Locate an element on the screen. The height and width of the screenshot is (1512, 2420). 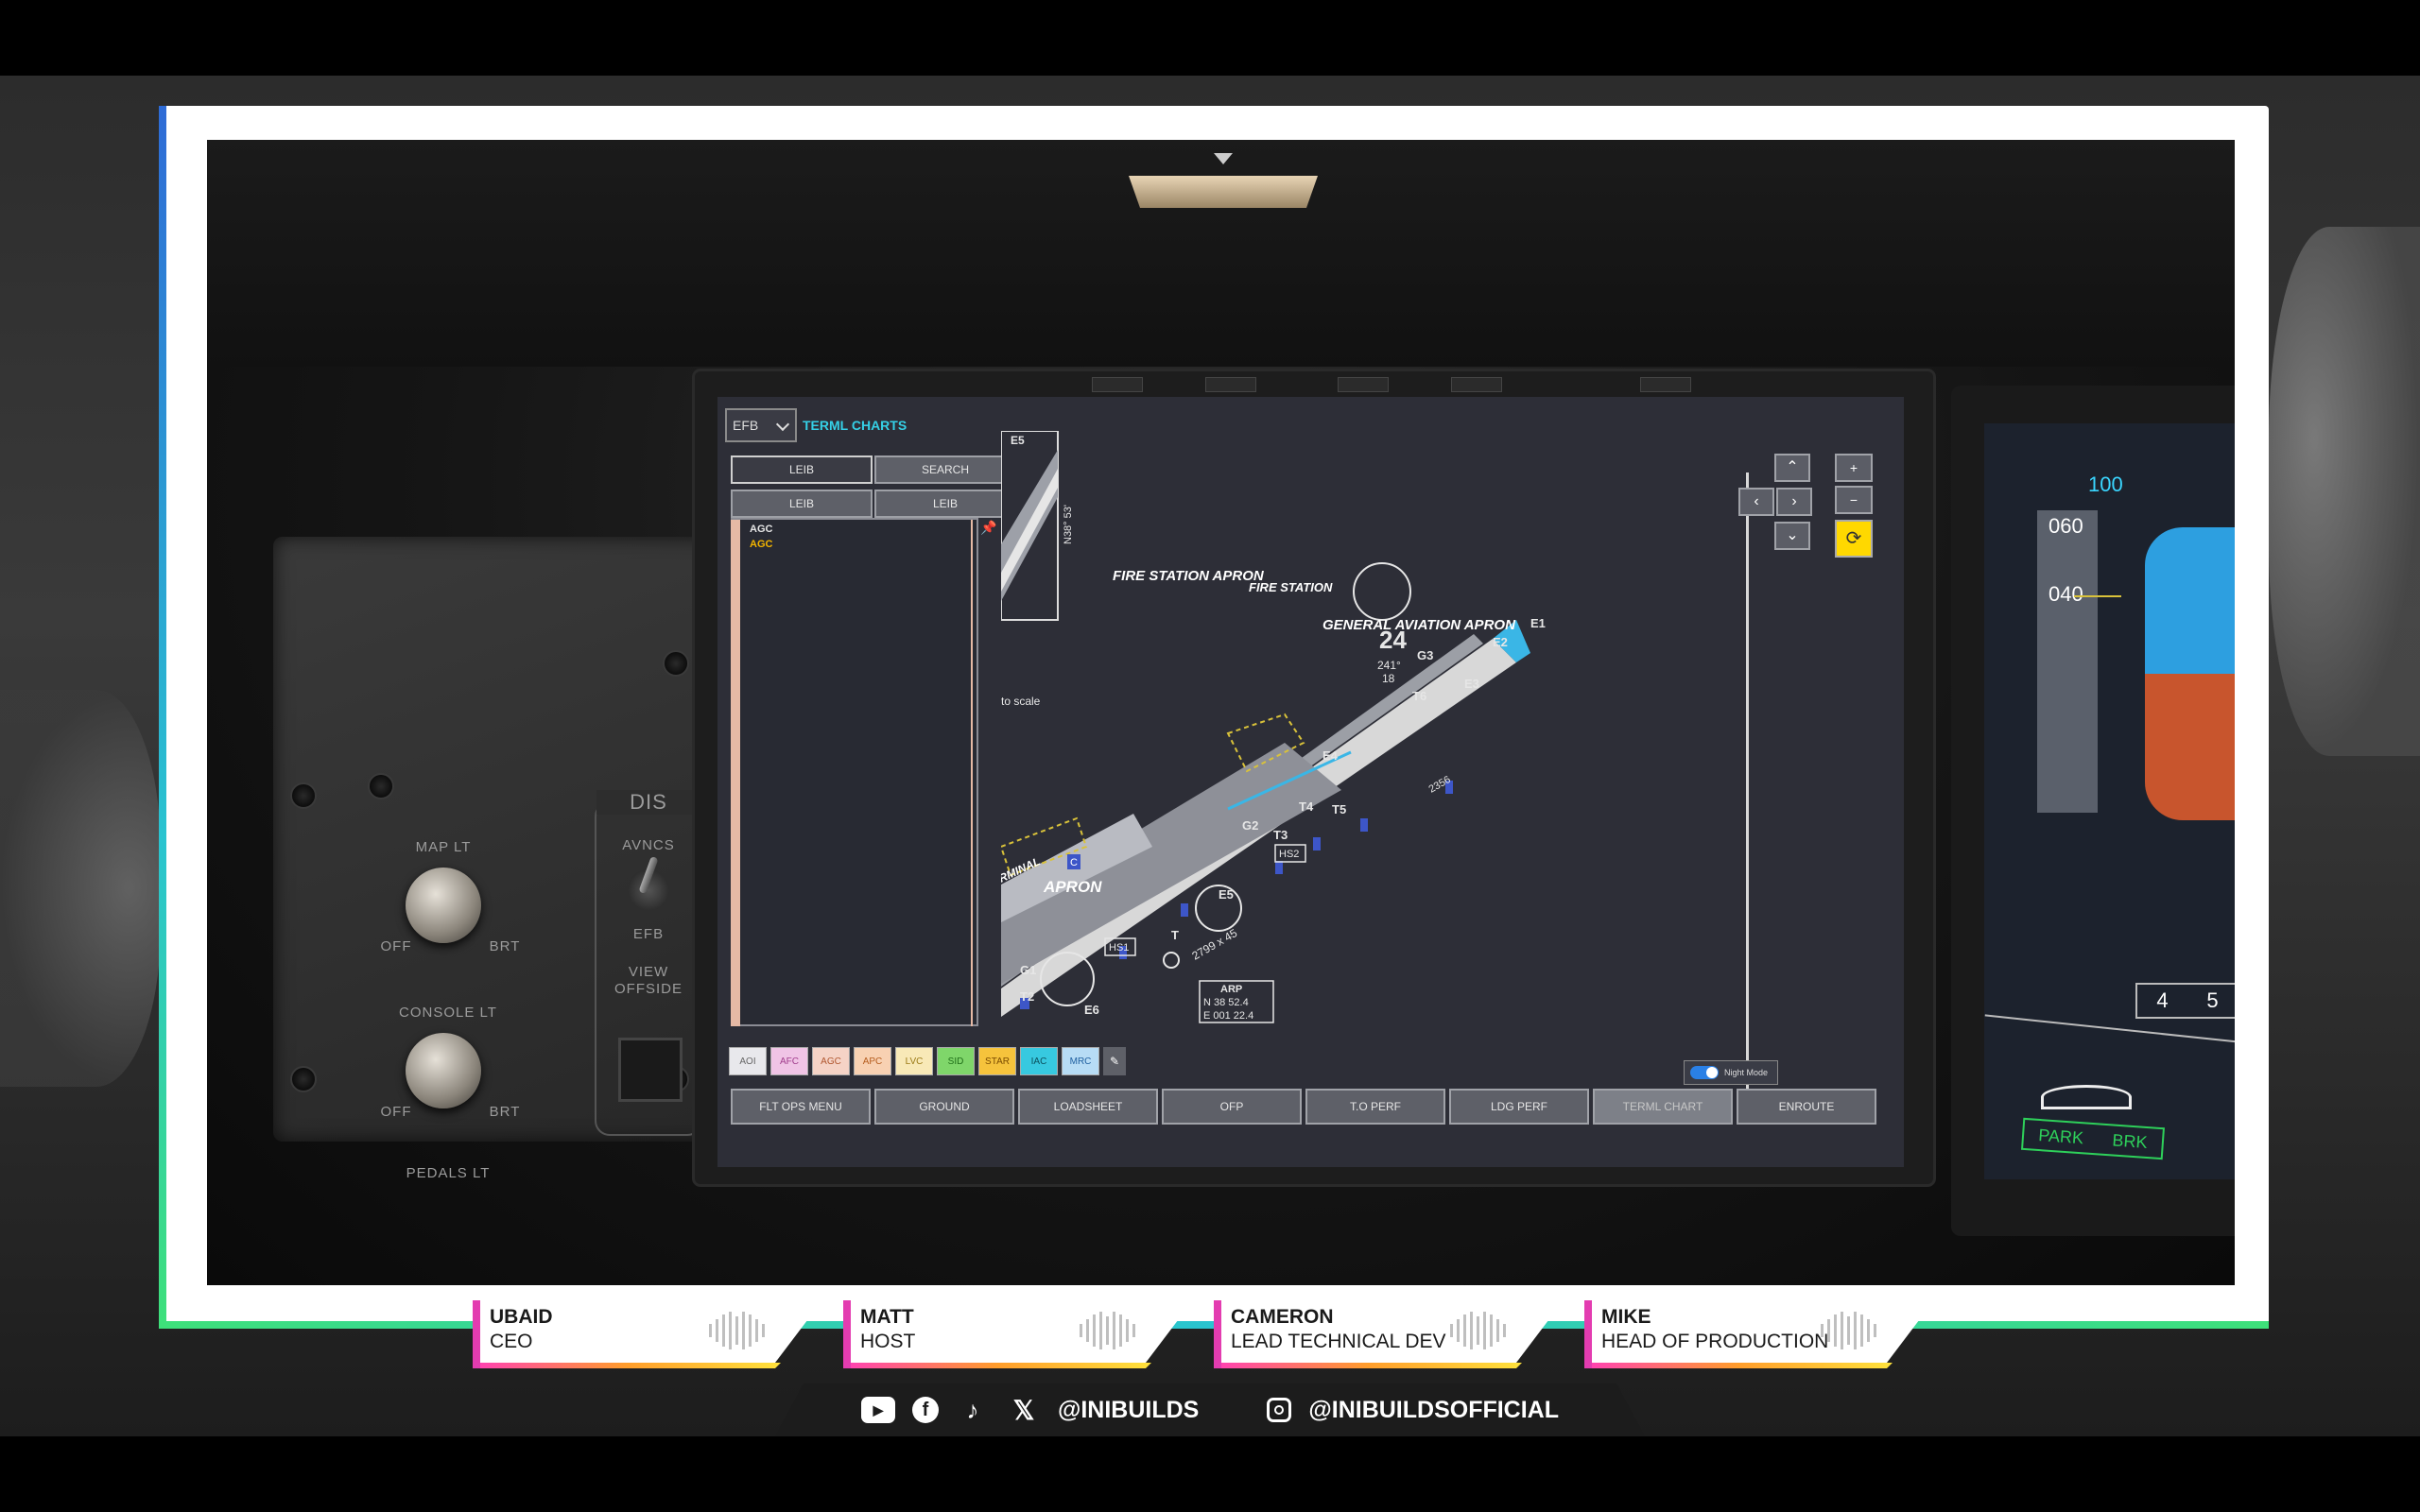
taxiway-label-t3: T3 is located at coordinates (1281, 835).